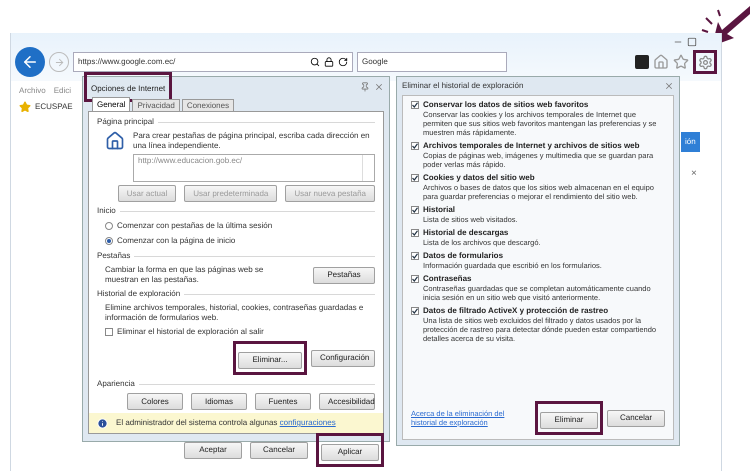  I want to click on tab: Privacidad, so click(156, 105).